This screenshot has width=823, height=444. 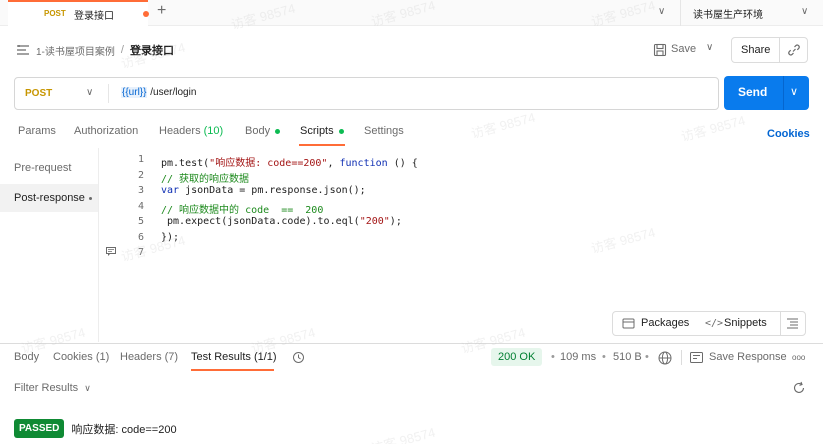 I want to click on passed-badge: PASSED, so click(x=39, y=428).